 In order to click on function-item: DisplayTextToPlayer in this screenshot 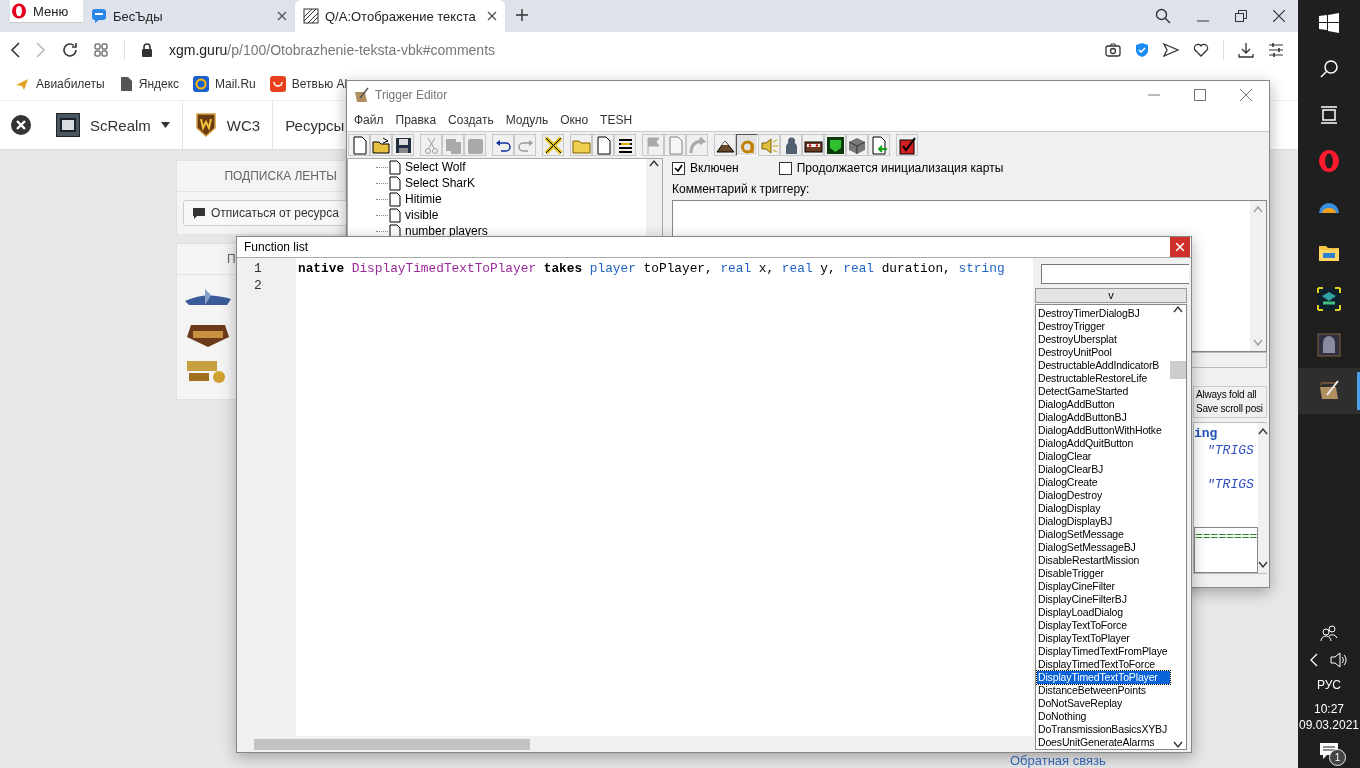, I will do `click(1103, 638)`.